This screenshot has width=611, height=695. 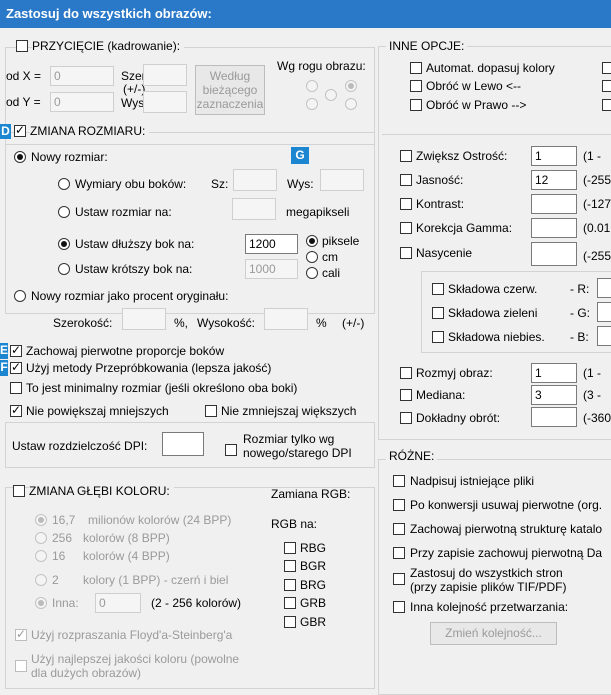 What do you see at coordinates (342, 180) in the screenshot?
I see `both-height-input` at bounding box center [342, 180].